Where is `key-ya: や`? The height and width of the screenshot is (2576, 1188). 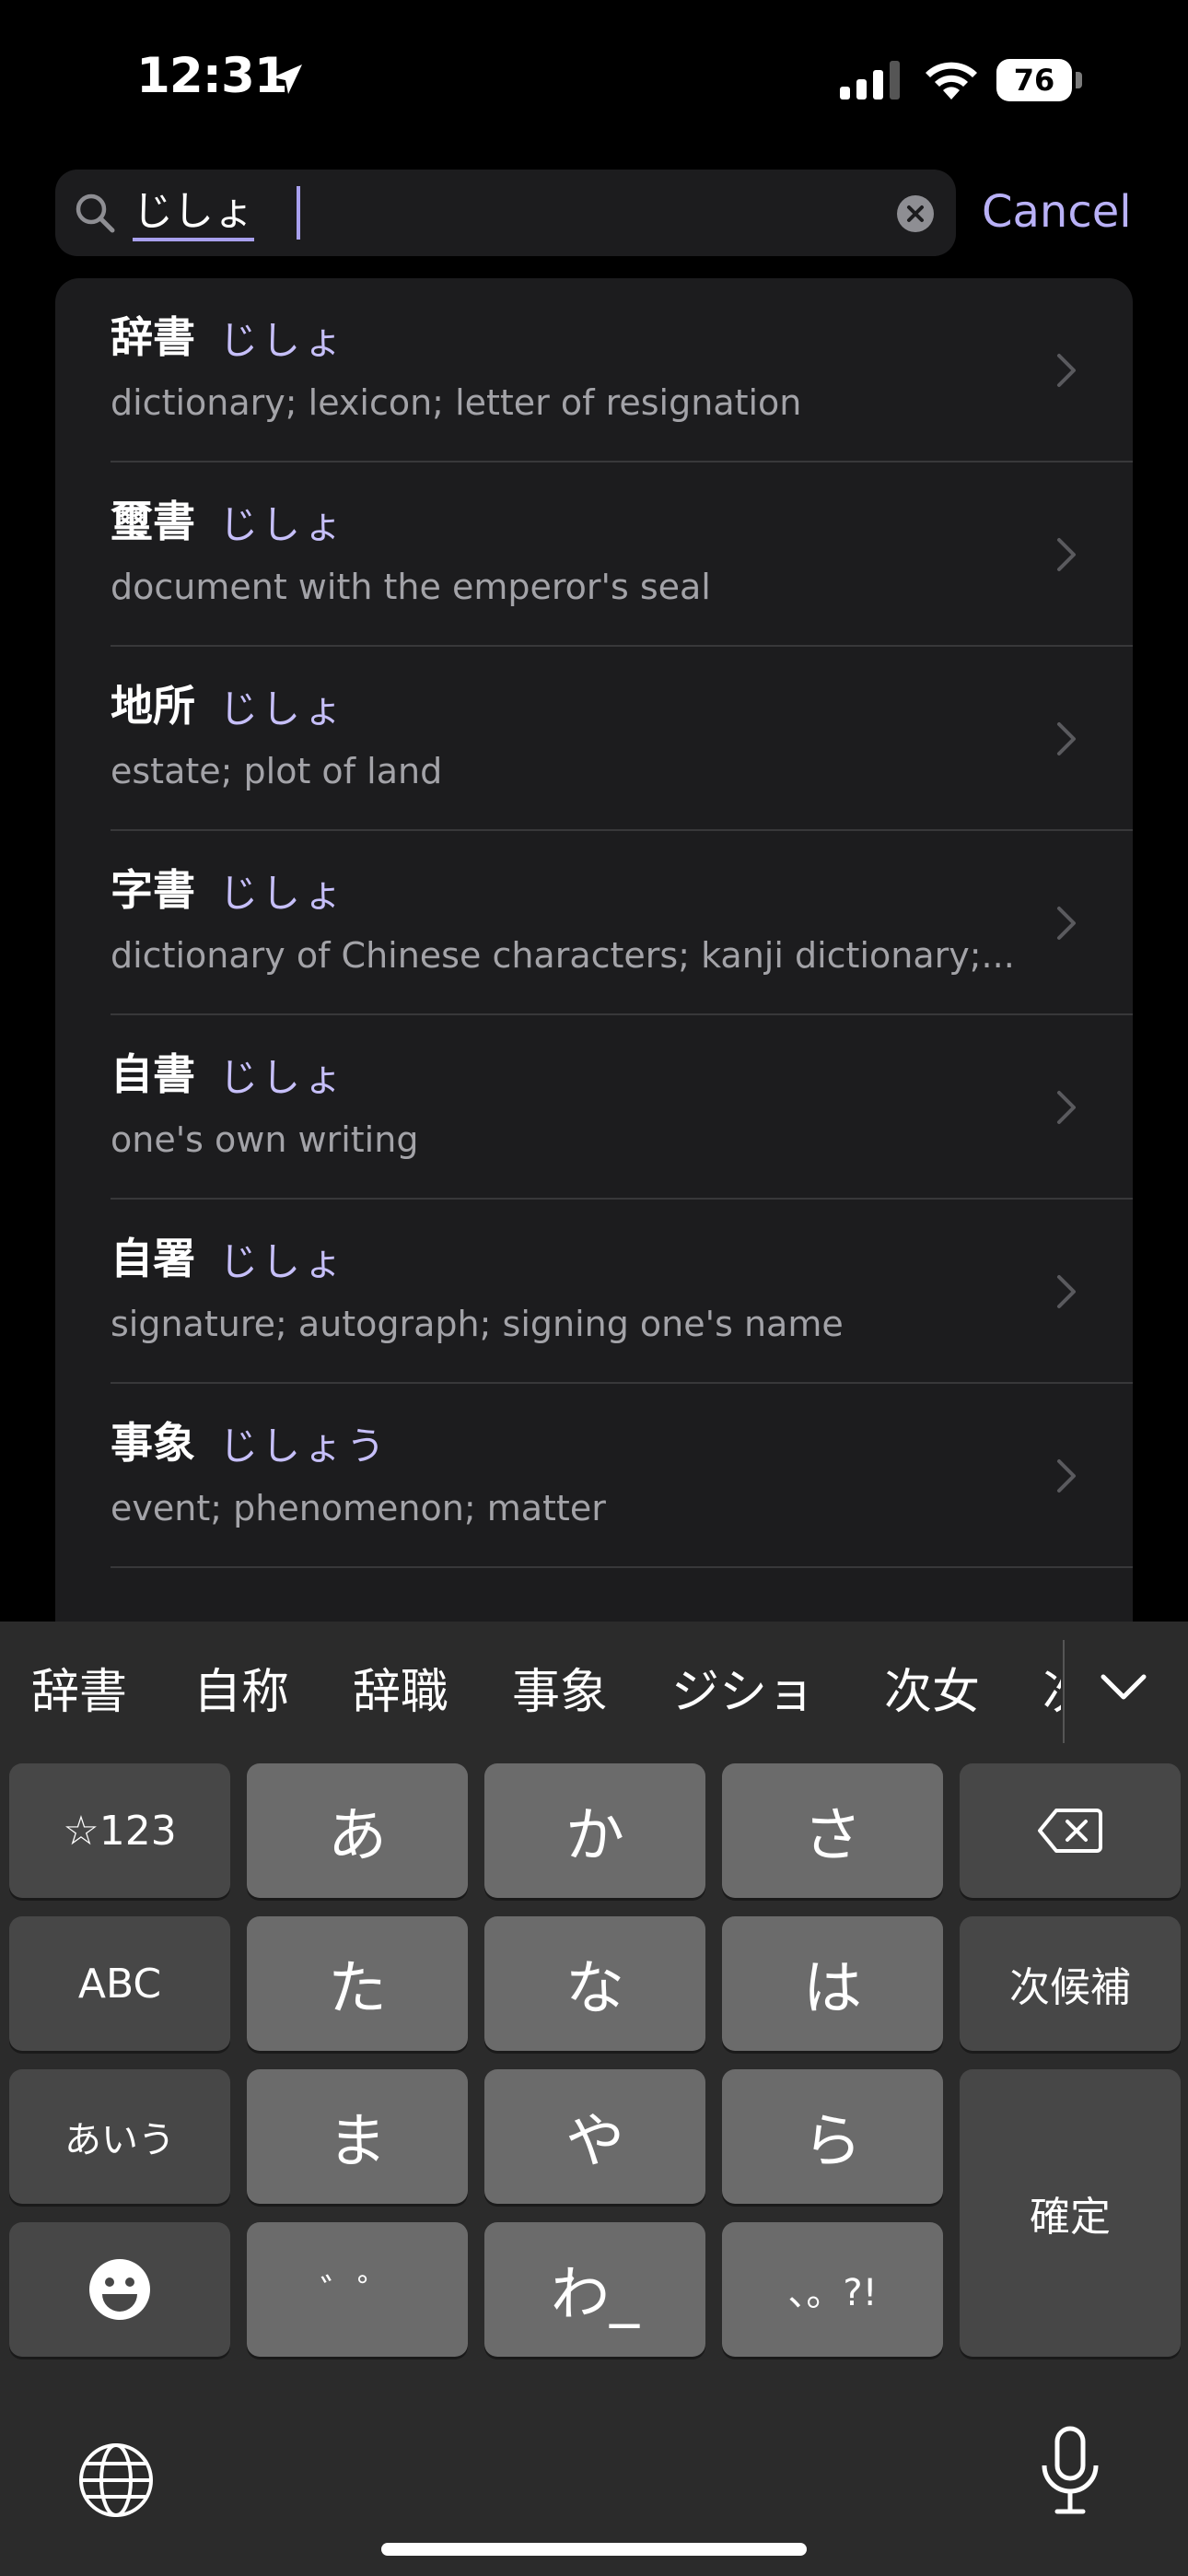 key-ya: や is located at coordinates (594, 2136).